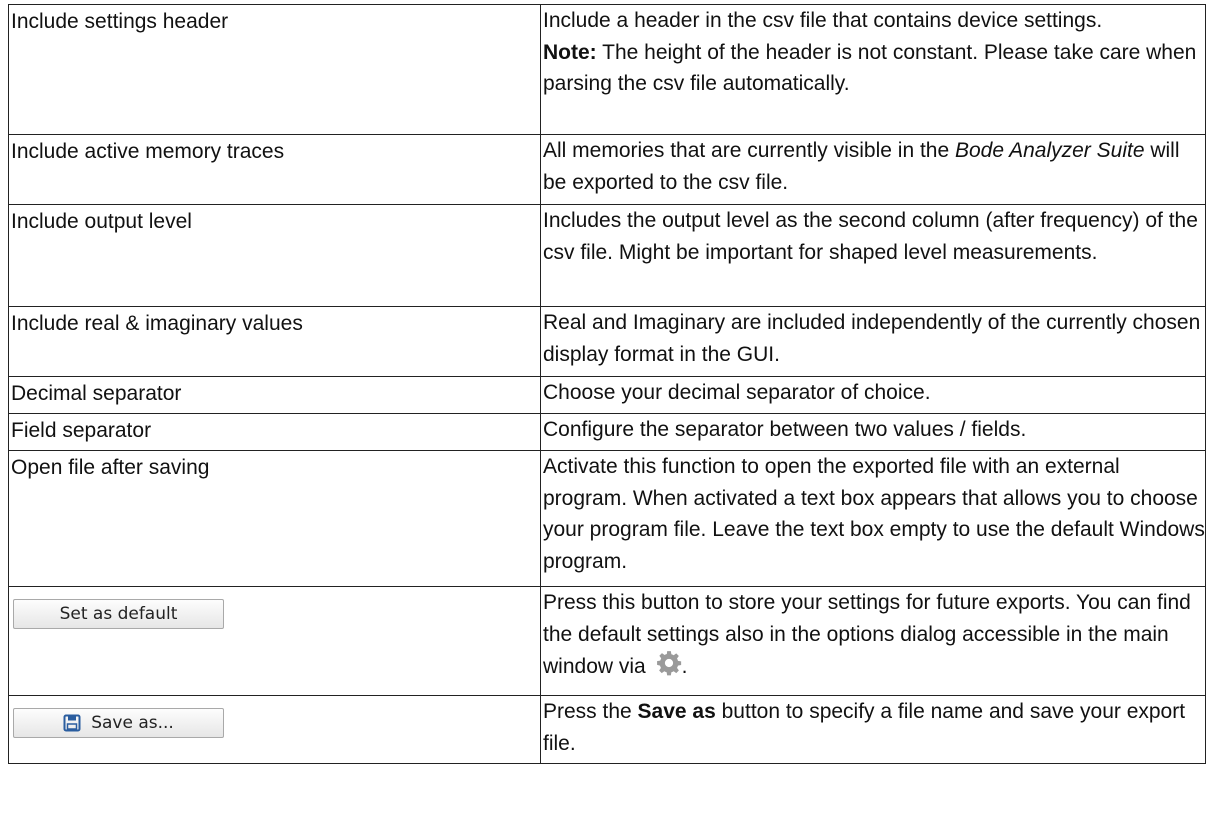  I want to click on description-text: ., so click(684, 667).